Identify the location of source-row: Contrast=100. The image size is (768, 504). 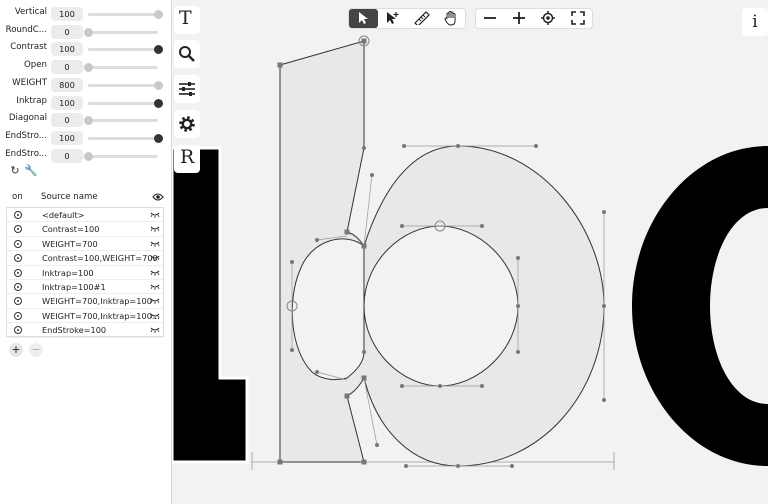
(85, 229).